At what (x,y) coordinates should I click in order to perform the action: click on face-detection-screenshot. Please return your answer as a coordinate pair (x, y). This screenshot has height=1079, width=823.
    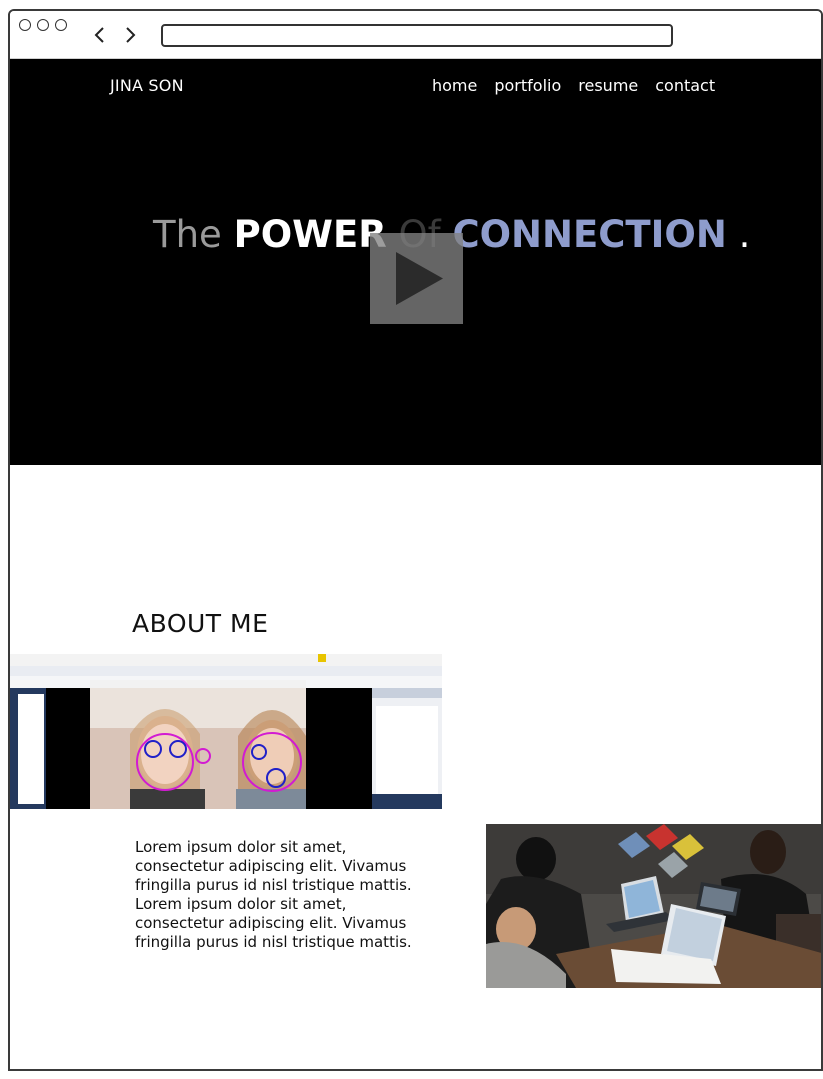
    Looking at the image, I should click on (226, 731).